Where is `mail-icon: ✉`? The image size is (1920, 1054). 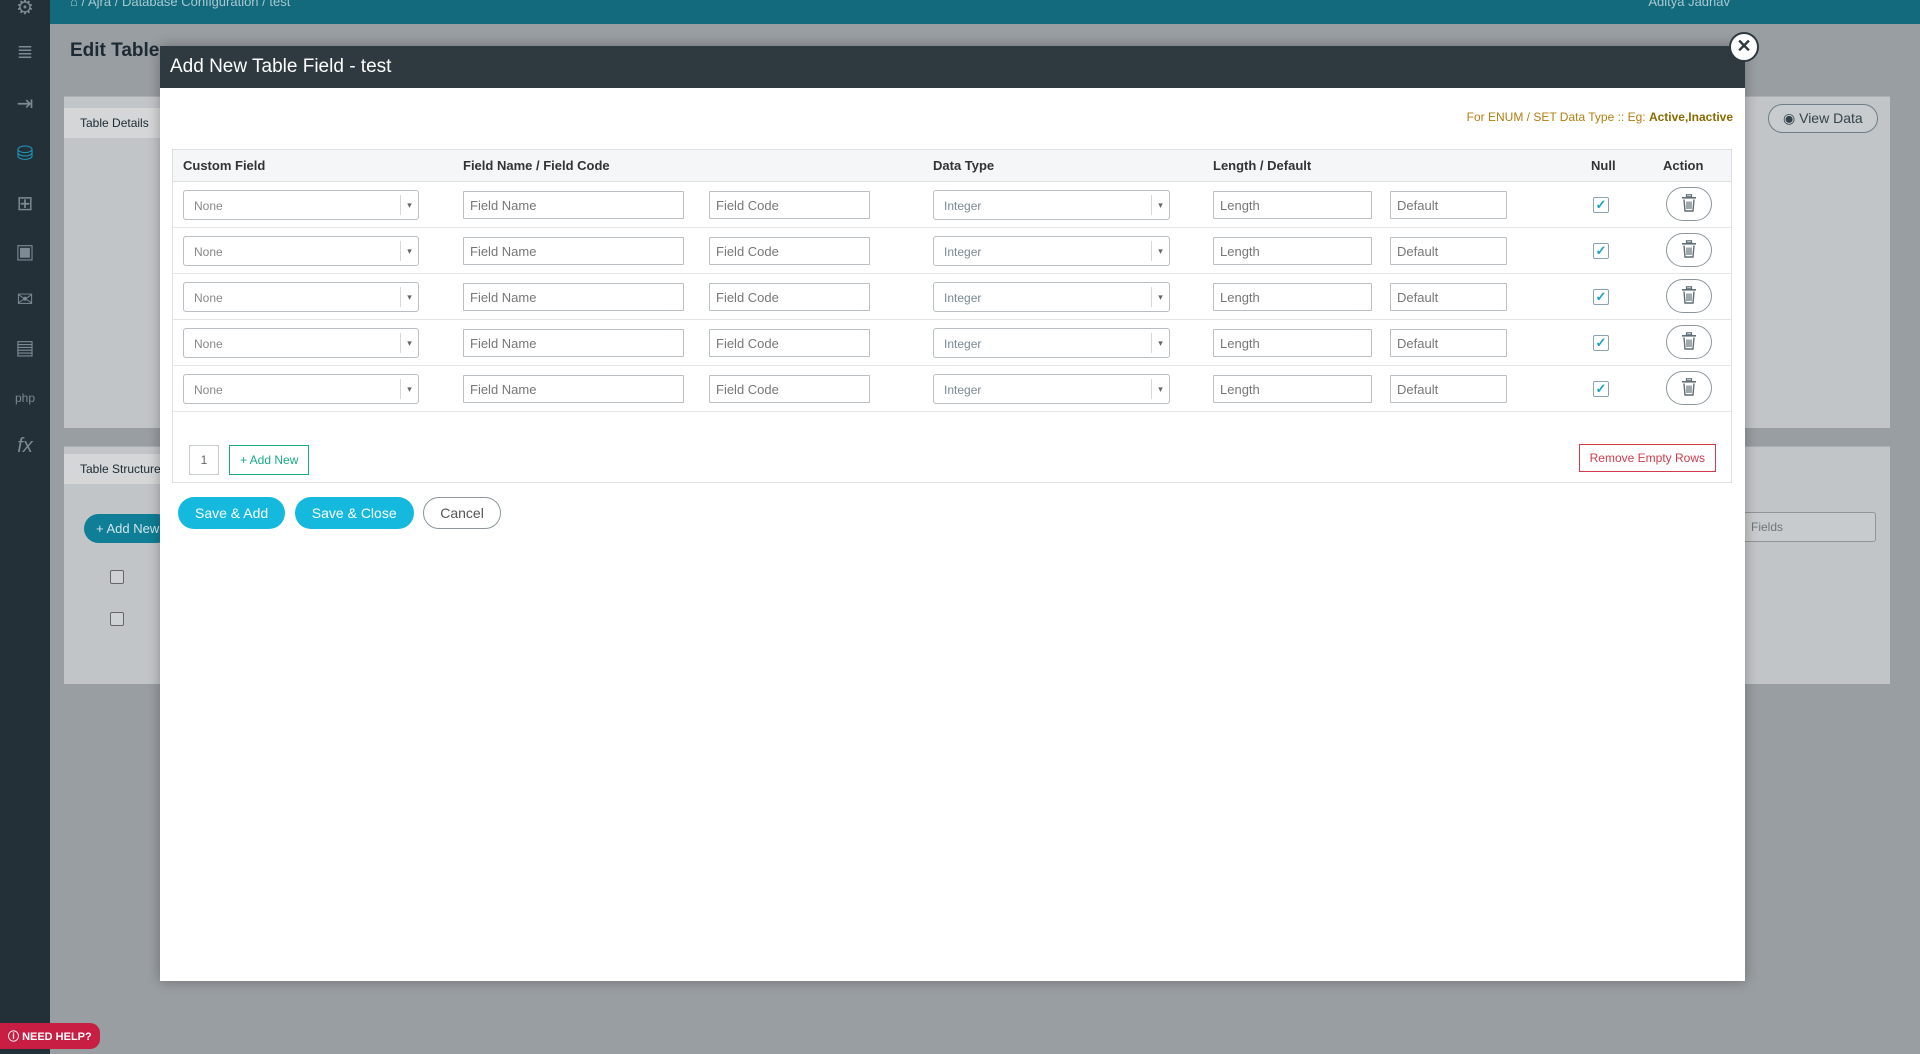 mail-icon: ✉ is located at coordinates (25, 300).